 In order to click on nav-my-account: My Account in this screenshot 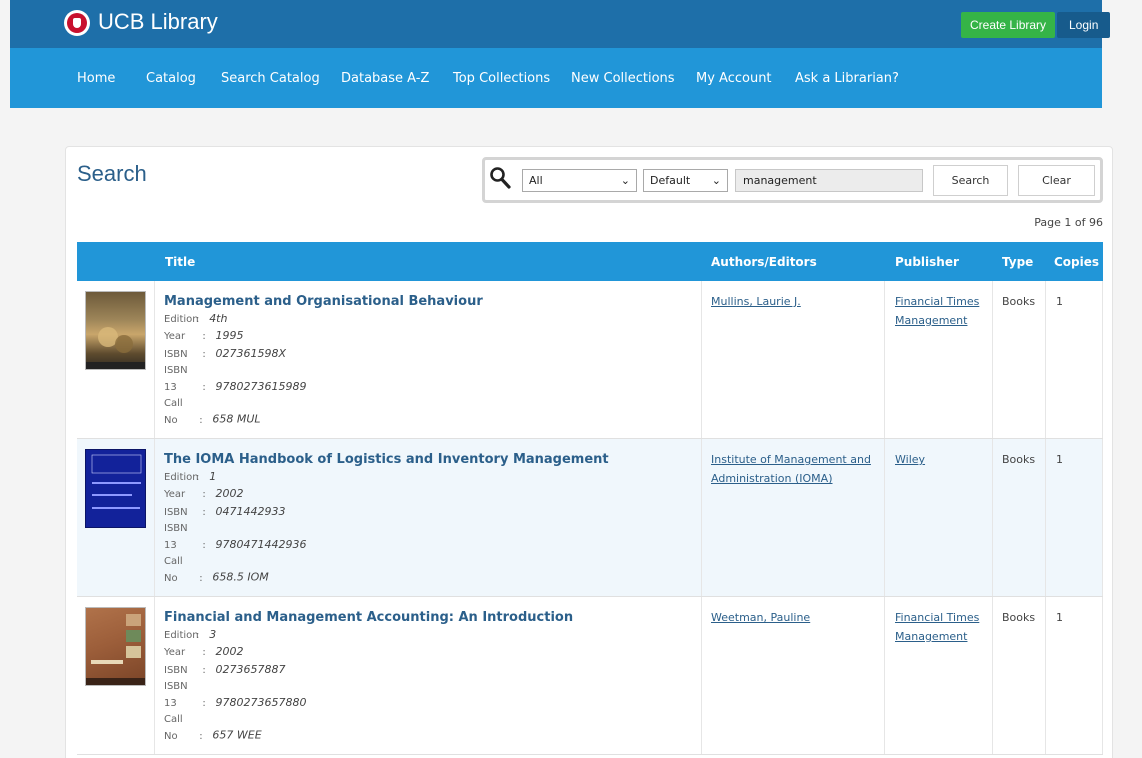, I will do `click(734, 78)`.